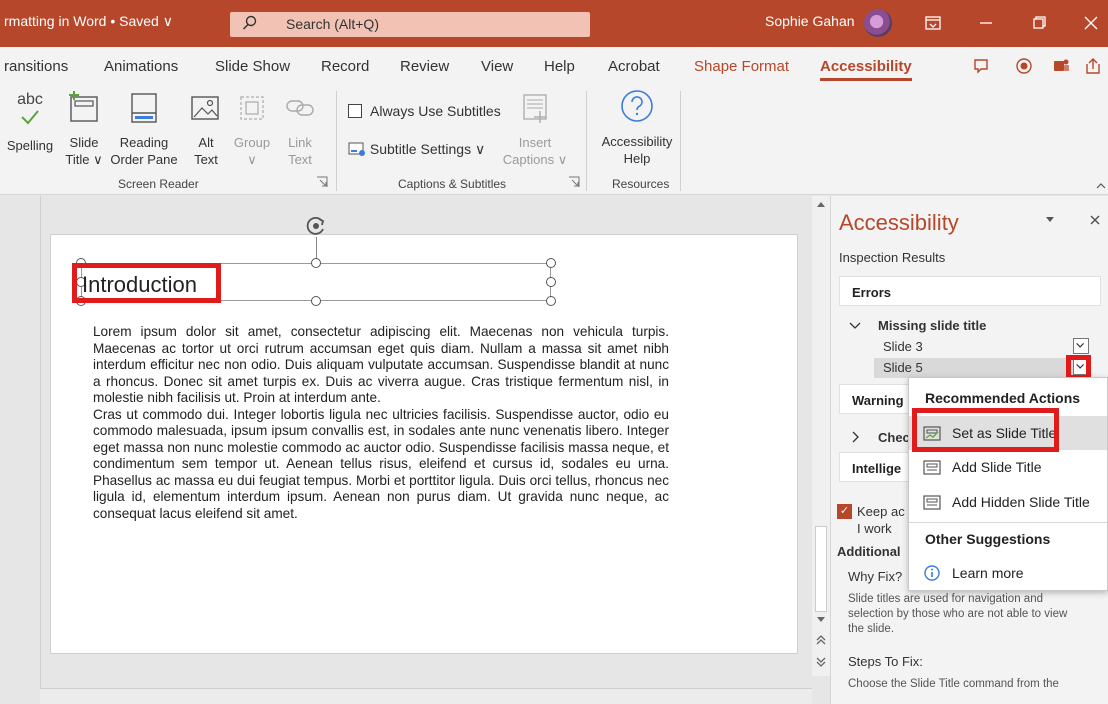 The height and width of the screenshot is (704, 1108). Describe the element at coordinates (355, 111) in the screenshot. I see `checkbox-icon` at that location.